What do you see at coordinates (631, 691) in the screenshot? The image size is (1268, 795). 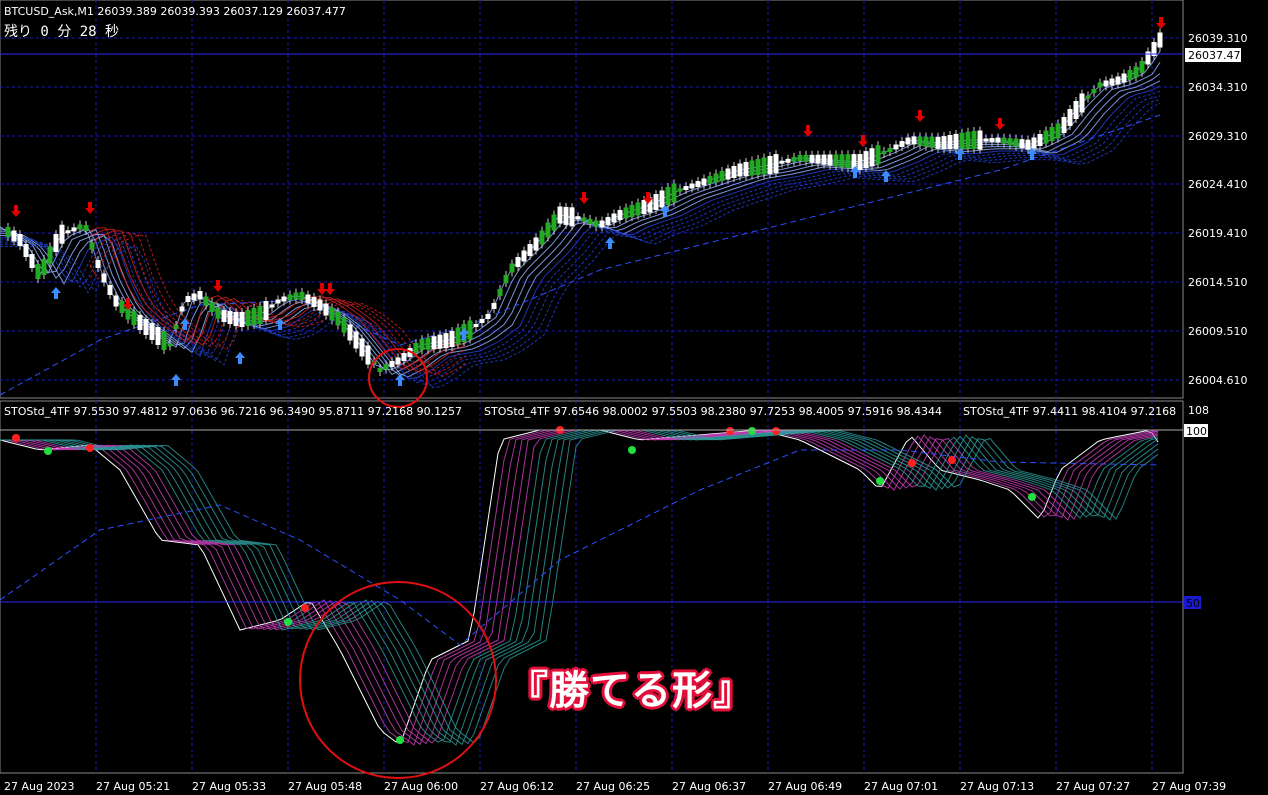 I see `winning-pattern-banner: 『勝てる形』` at bounding box center [631, 691].